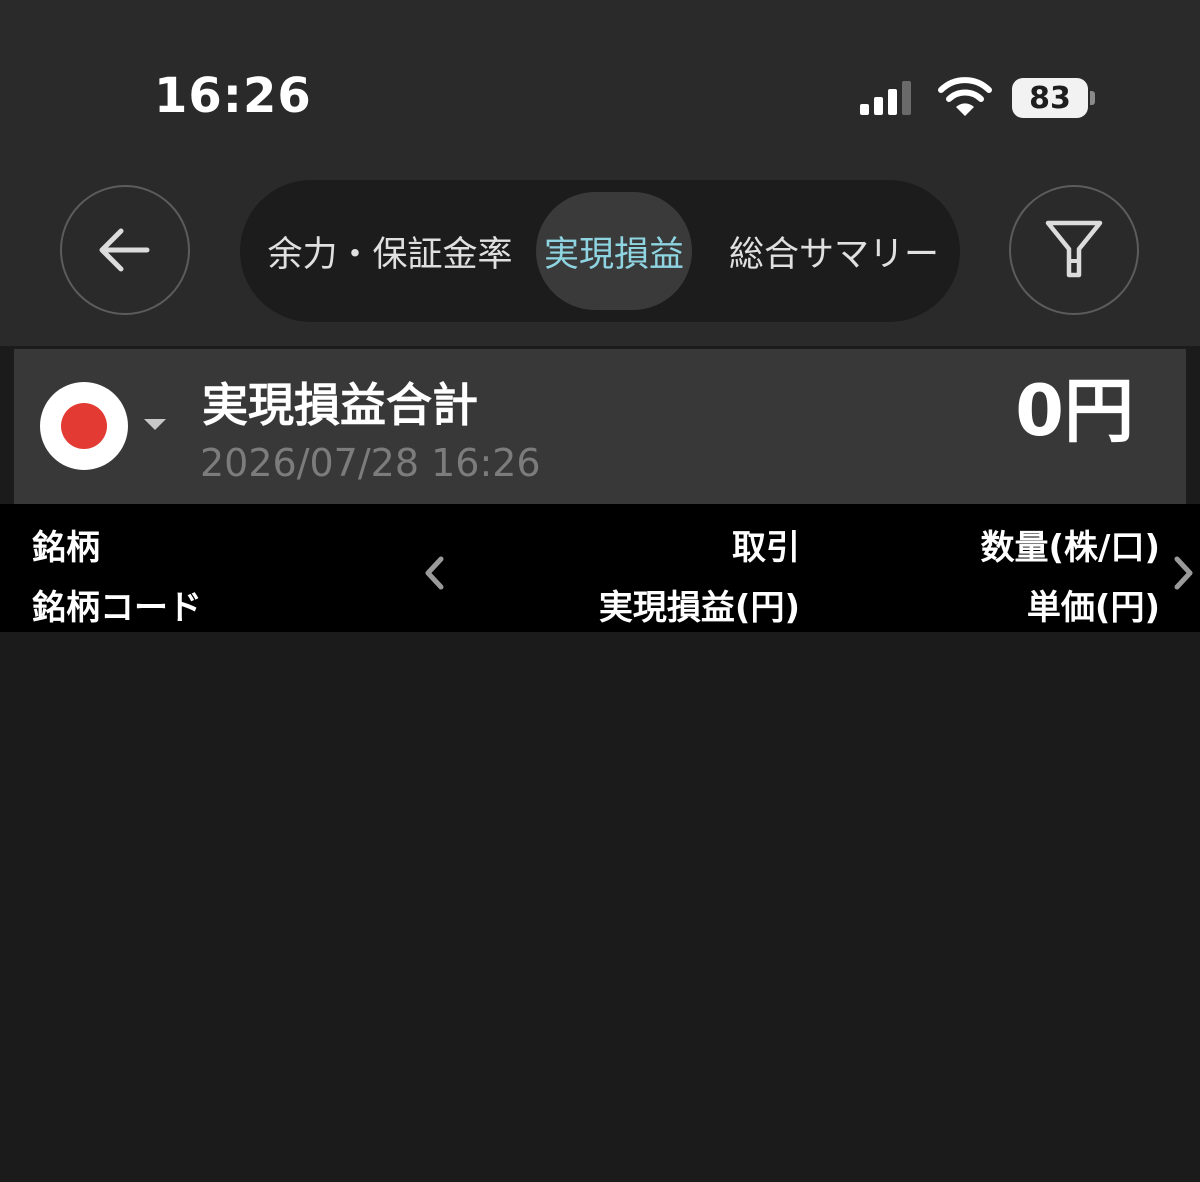  Describe the element at coordinates (390, 251) in the screenshot. I see `tab-margin-ratio: 余力・保証金率` at that location.